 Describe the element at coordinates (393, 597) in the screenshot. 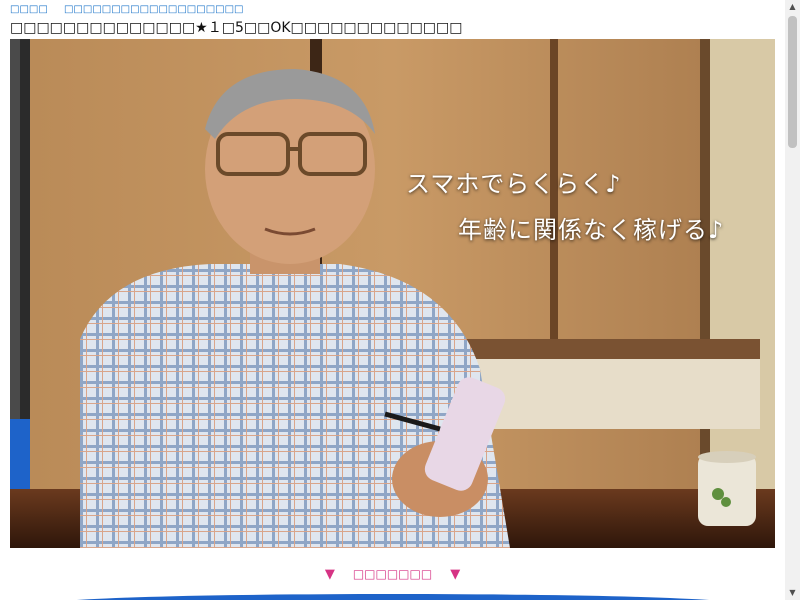

I see `blue-banner` at that location.